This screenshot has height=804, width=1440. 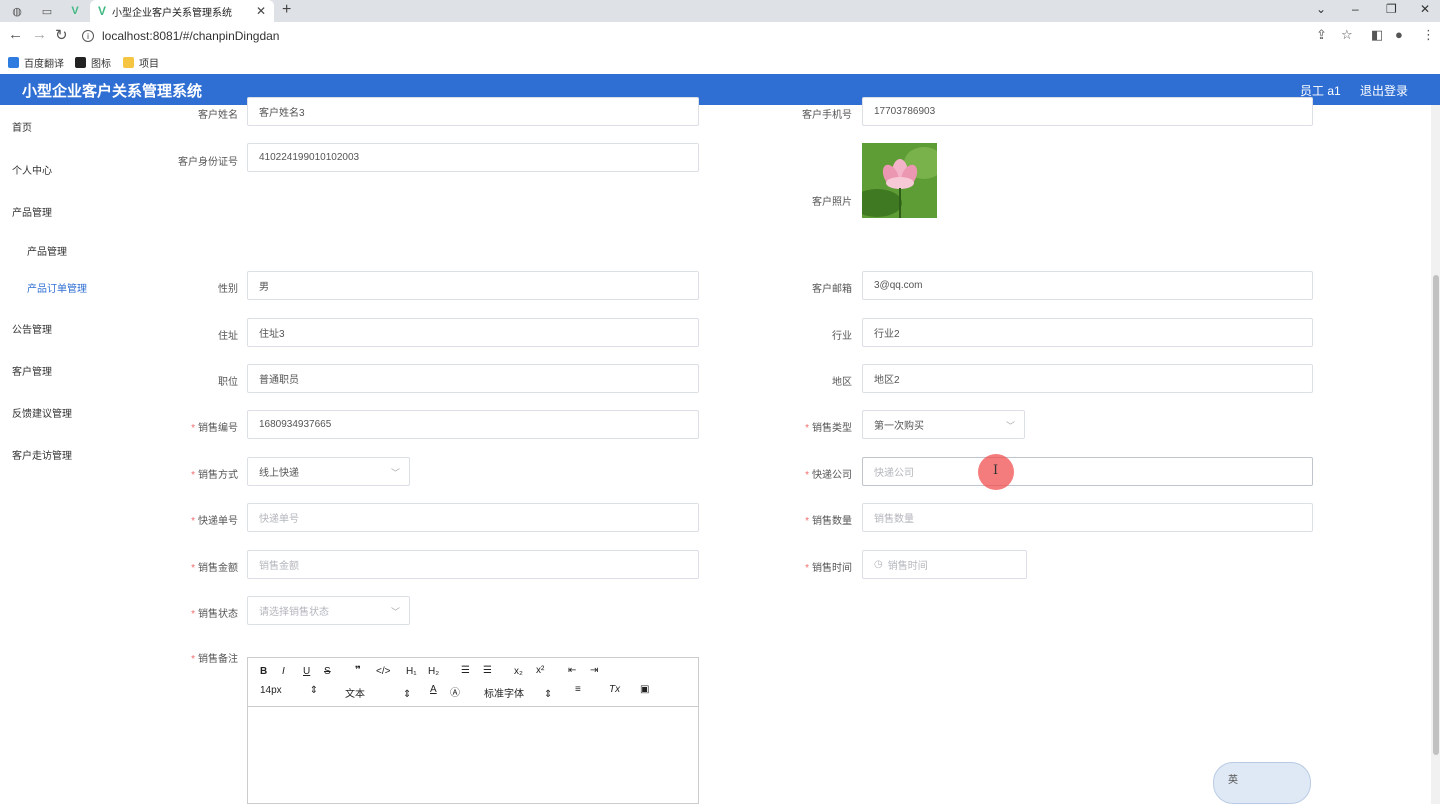 I want to click on sidebar-item-home: 首页, so click(x=22, y=126).